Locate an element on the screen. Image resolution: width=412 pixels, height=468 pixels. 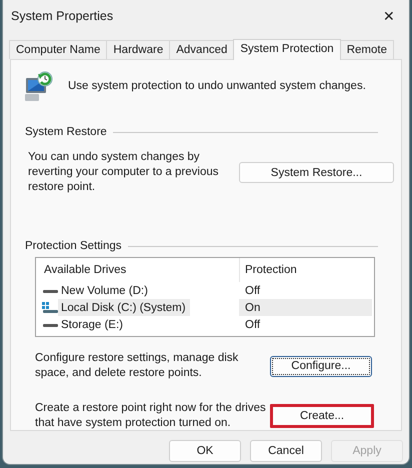
group-heading: Protection Settings is located at coordinates (73, 246).